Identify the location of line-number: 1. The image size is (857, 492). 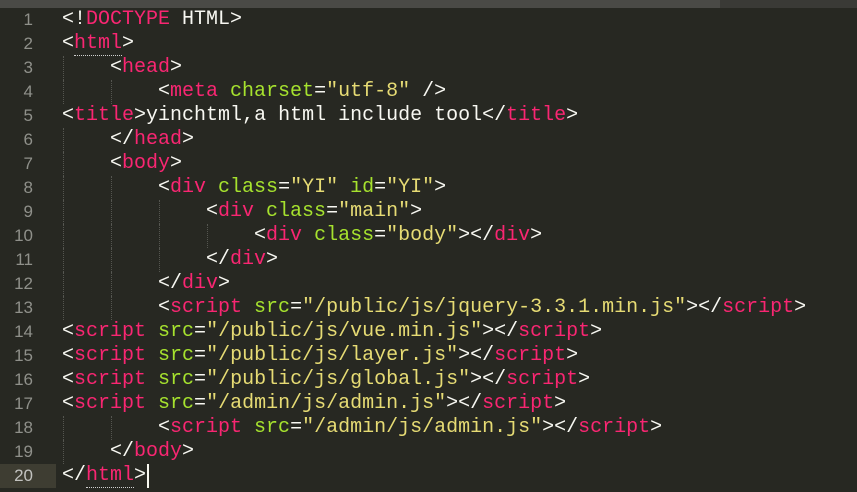
(28, 19).